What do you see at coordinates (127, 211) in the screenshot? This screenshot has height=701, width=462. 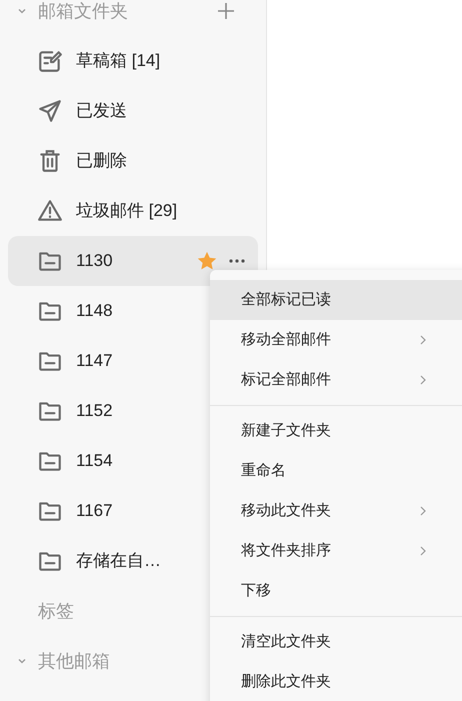 I see `folder-label: 垃圾邮件 [29]` at bounding box center [127, 211].